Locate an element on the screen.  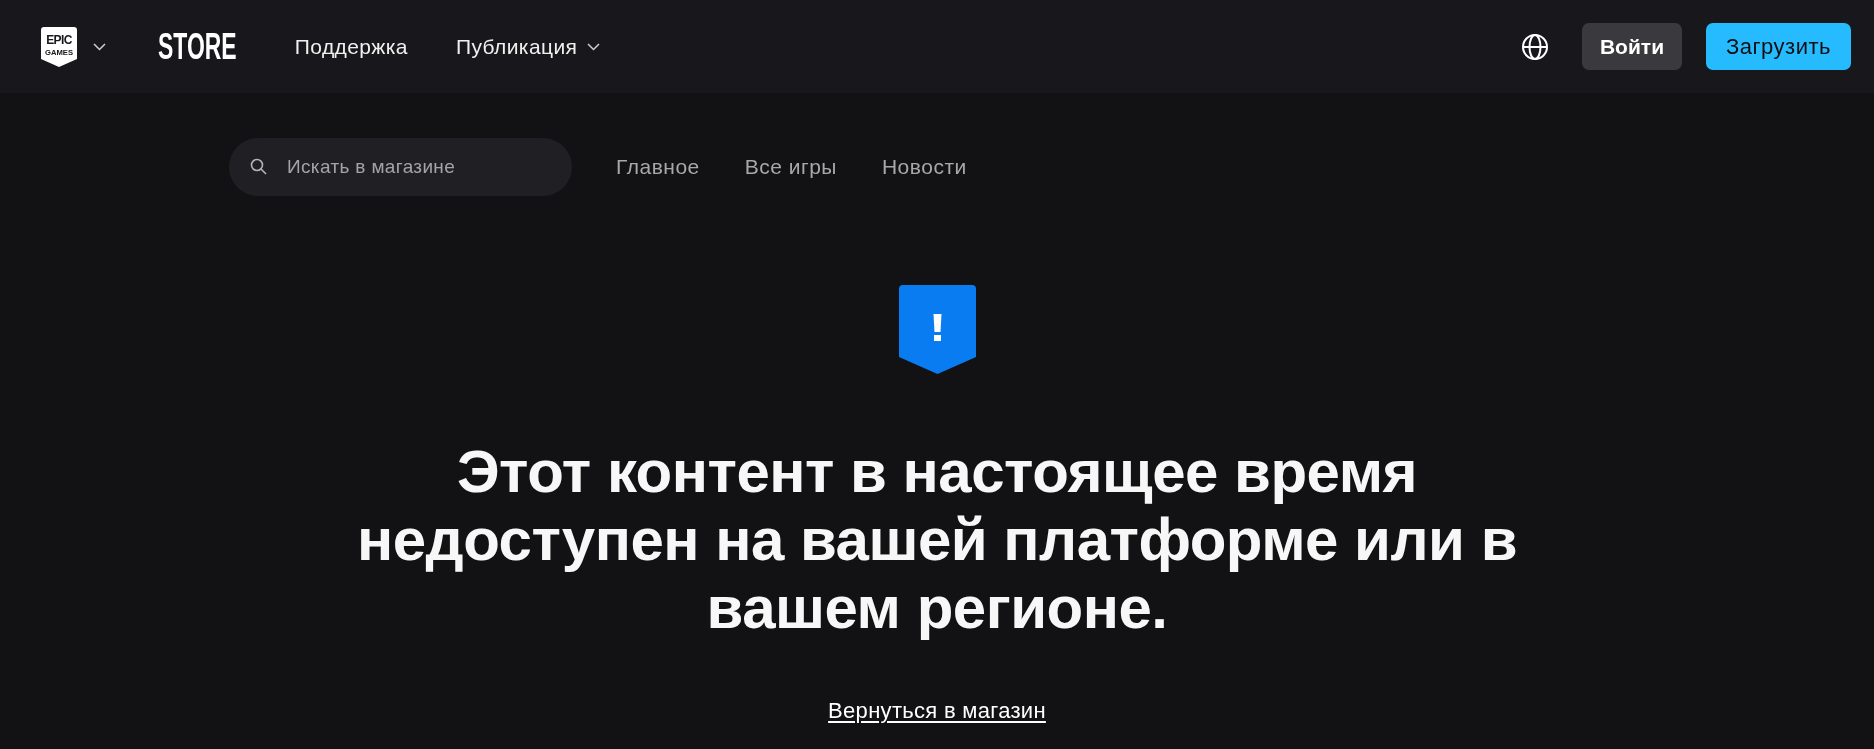
store-nav-link: Новости is located at coordinates (924, 167).